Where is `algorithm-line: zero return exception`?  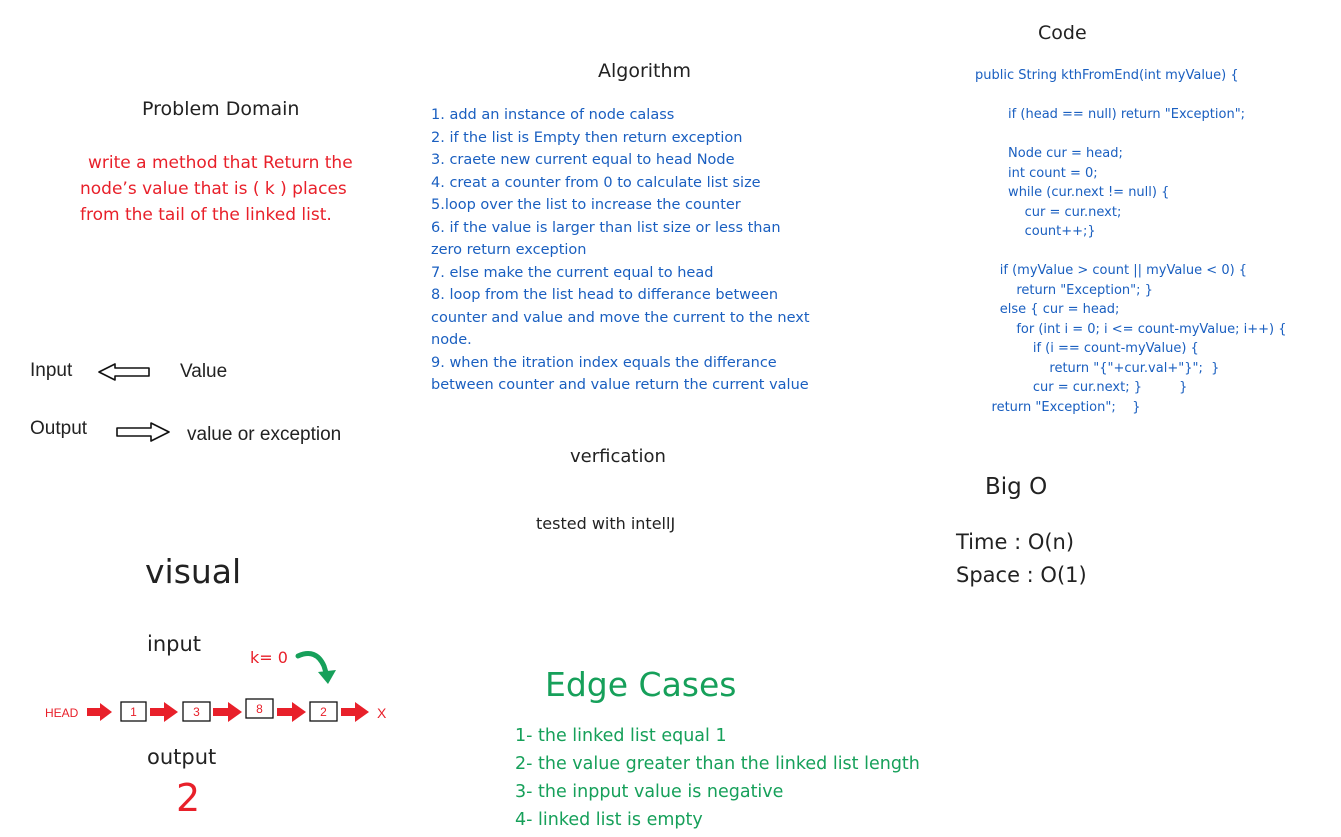
algorithm-line: zero return exception is located at coordinates (509, 250).